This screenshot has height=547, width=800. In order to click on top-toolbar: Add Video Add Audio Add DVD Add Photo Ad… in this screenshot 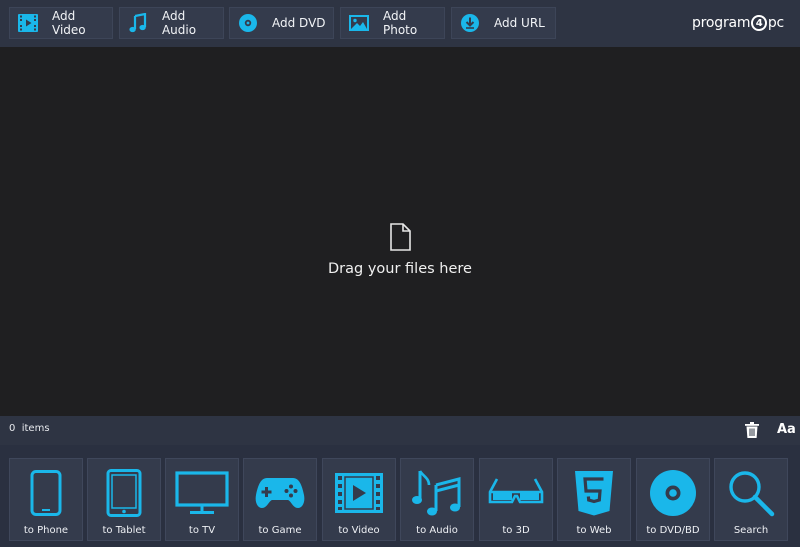, I will do `click(400, 23)`.